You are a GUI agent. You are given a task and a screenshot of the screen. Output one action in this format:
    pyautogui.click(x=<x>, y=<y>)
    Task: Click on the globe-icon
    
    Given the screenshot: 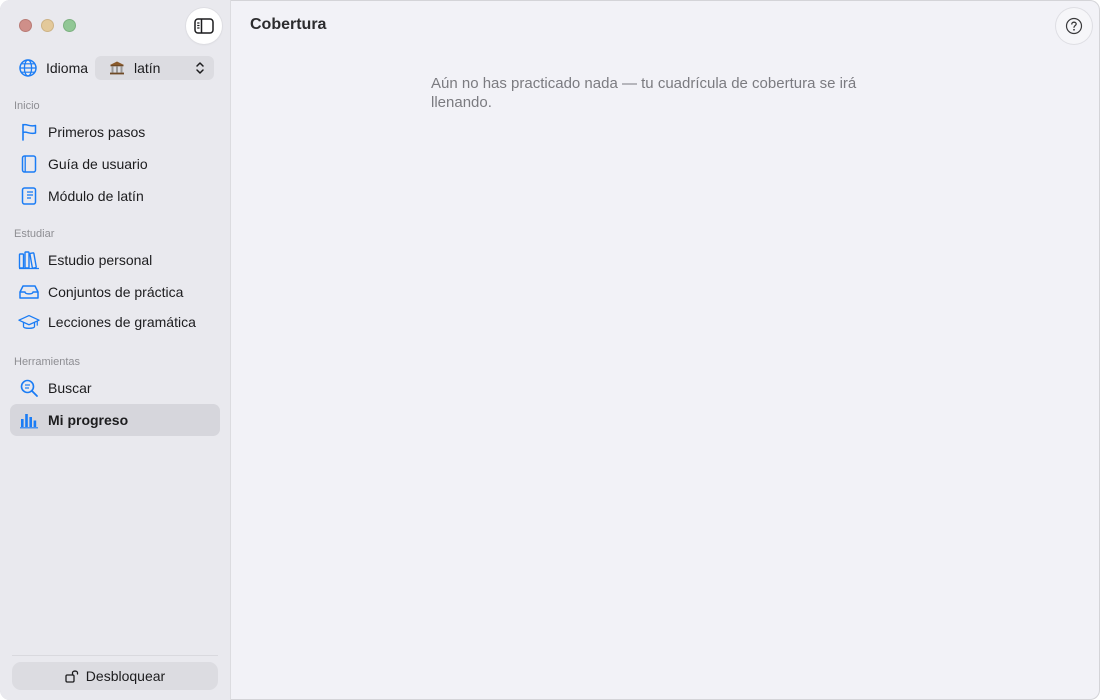 What is the action you would take?
    pyautogui.click(x=28, y=68)
    